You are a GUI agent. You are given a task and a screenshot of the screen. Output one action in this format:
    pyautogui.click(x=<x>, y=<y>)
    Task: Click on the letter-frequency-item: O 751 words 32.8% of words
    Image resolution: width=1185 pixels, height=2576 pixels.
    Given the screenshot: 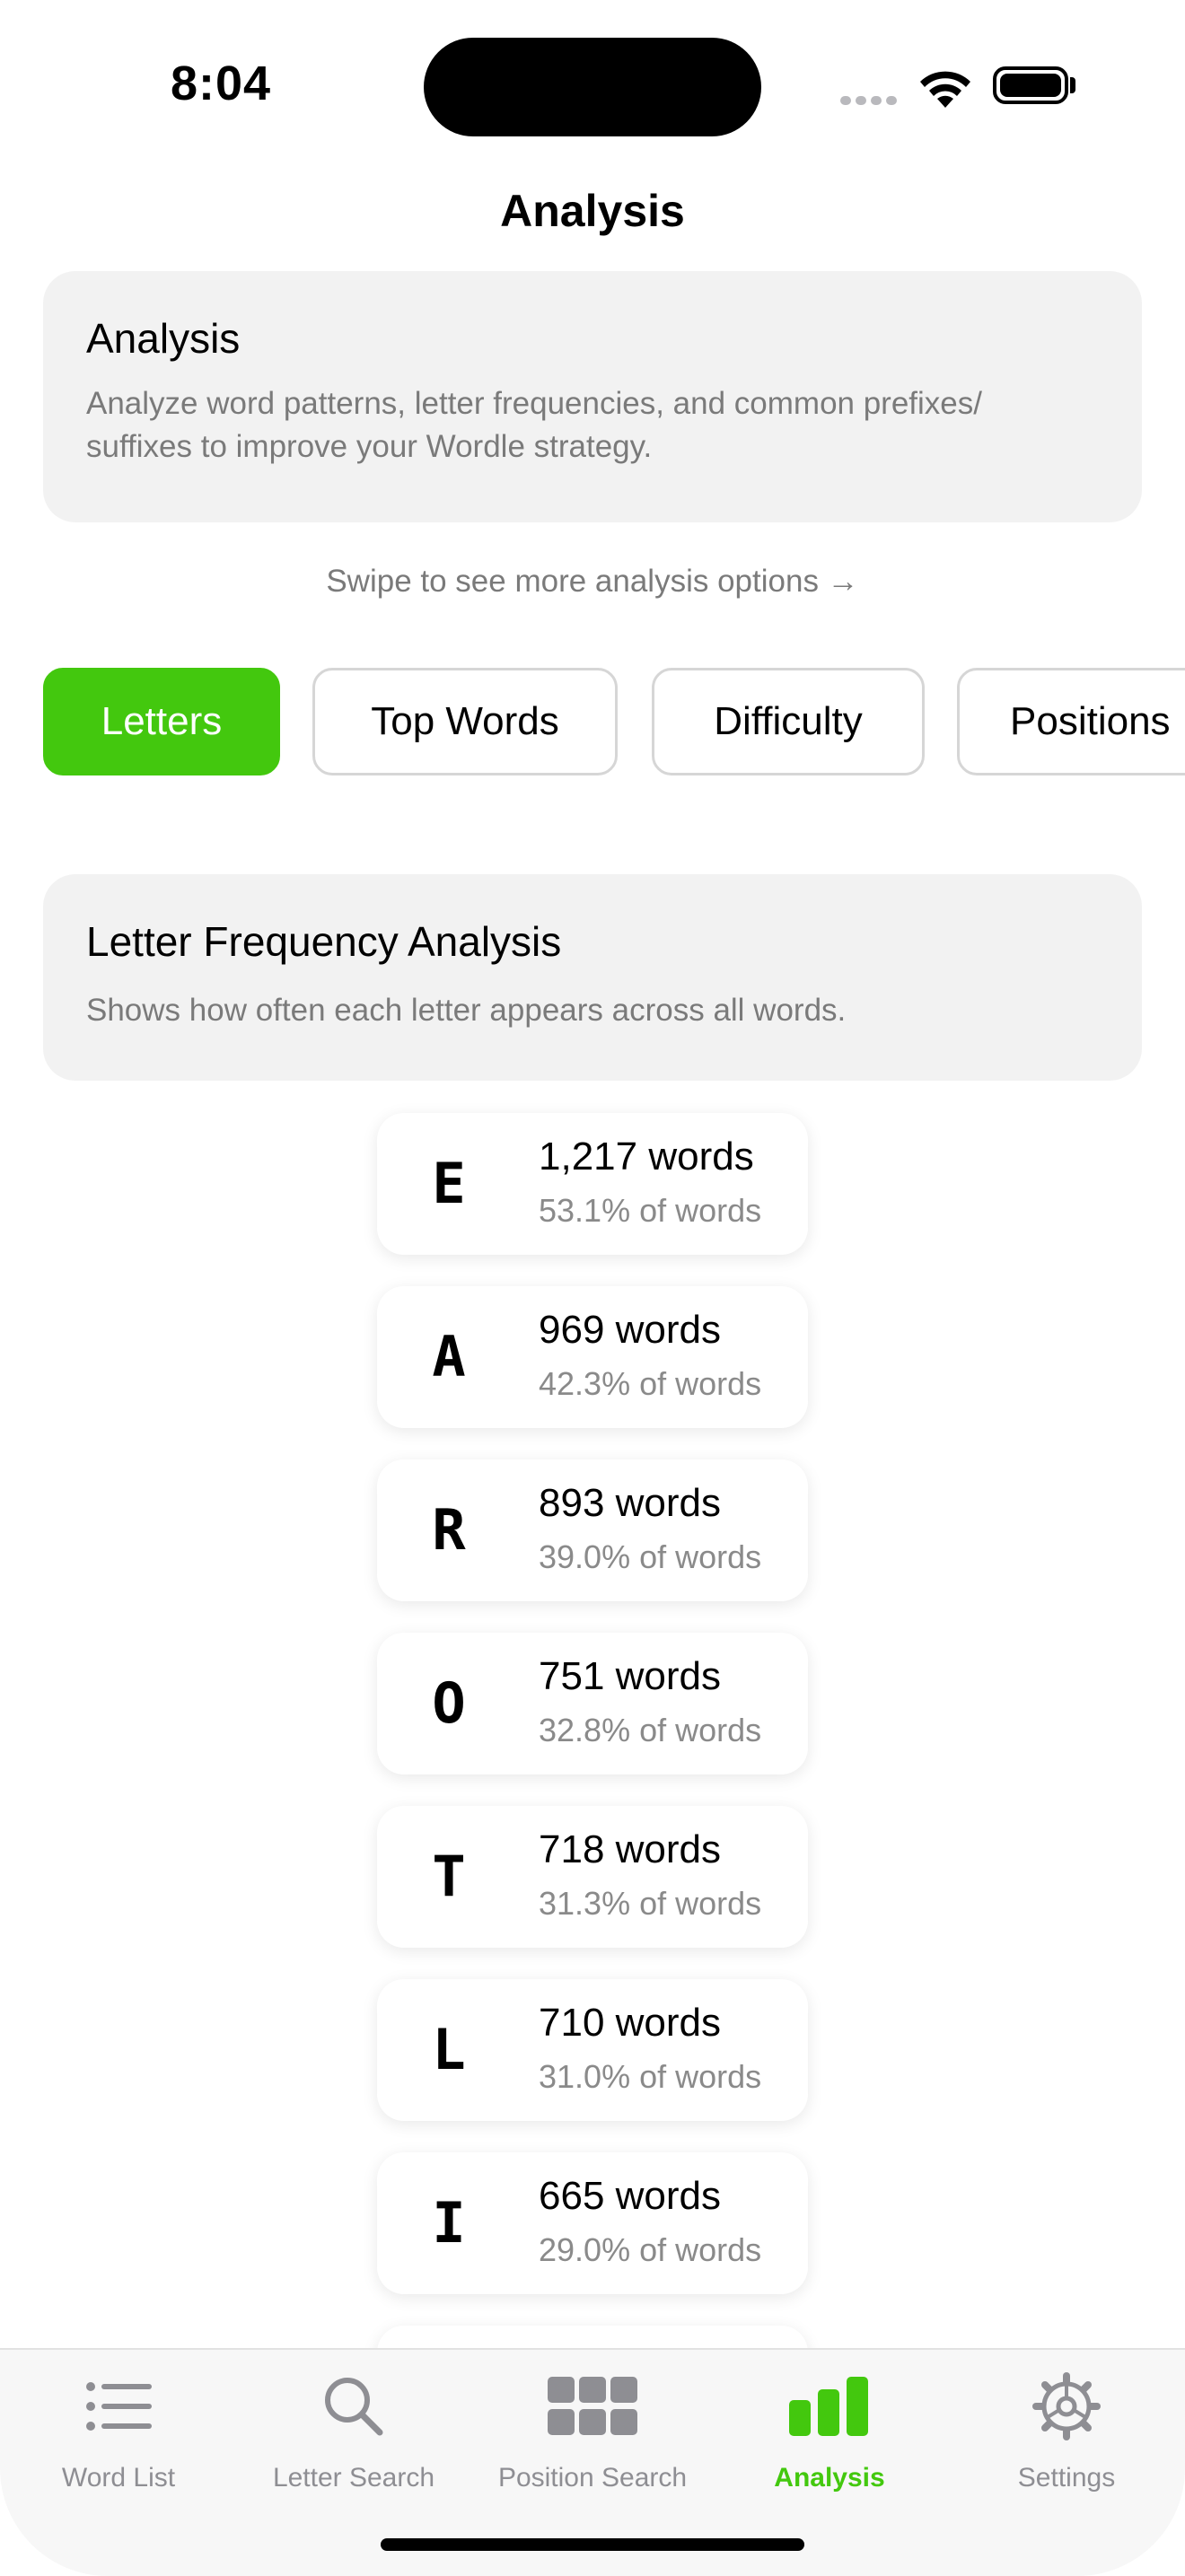 What is the action you would take?
    pyautogui.click(x=592, y=1703)
    